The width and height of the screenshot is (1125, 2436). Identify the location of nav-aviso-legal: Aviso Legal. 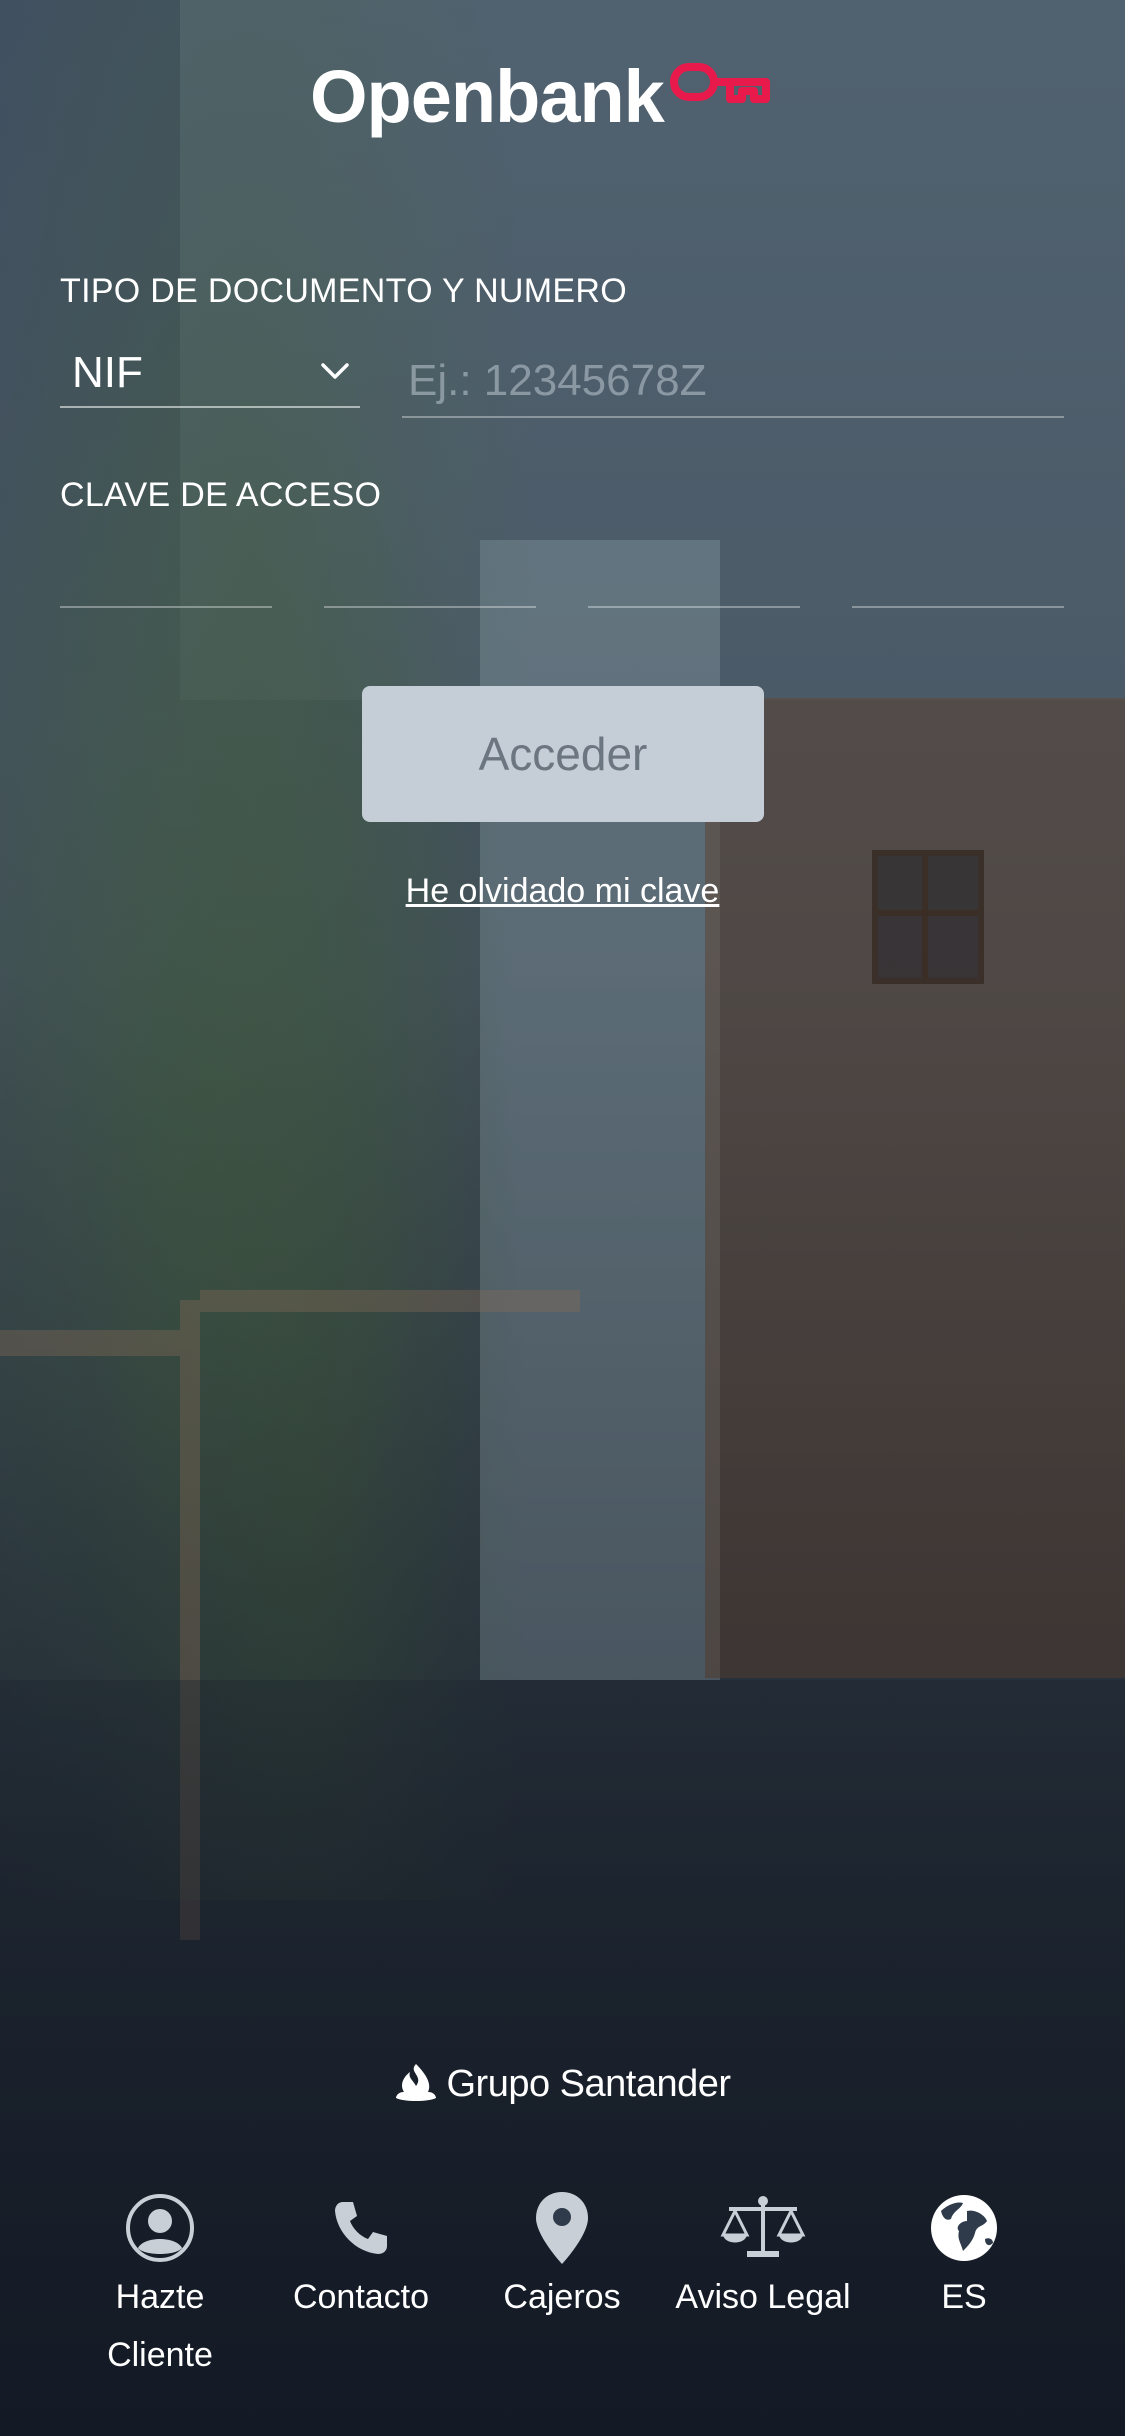
(763, 2257).